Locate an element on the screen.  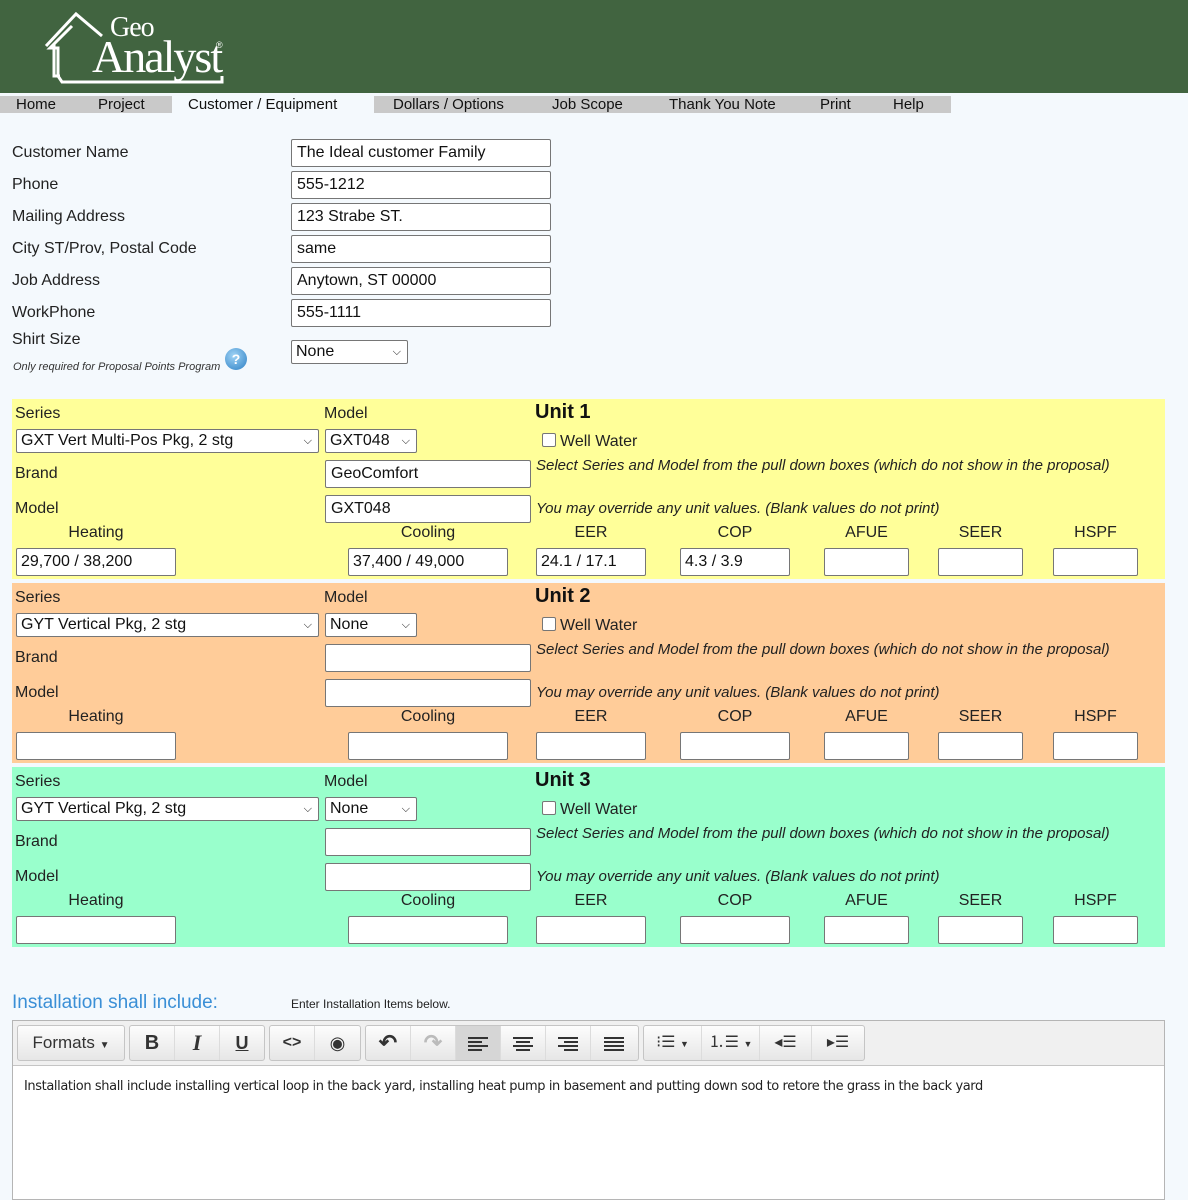
indent-icon: ▸☰ is located at coordinates (838, 1043).